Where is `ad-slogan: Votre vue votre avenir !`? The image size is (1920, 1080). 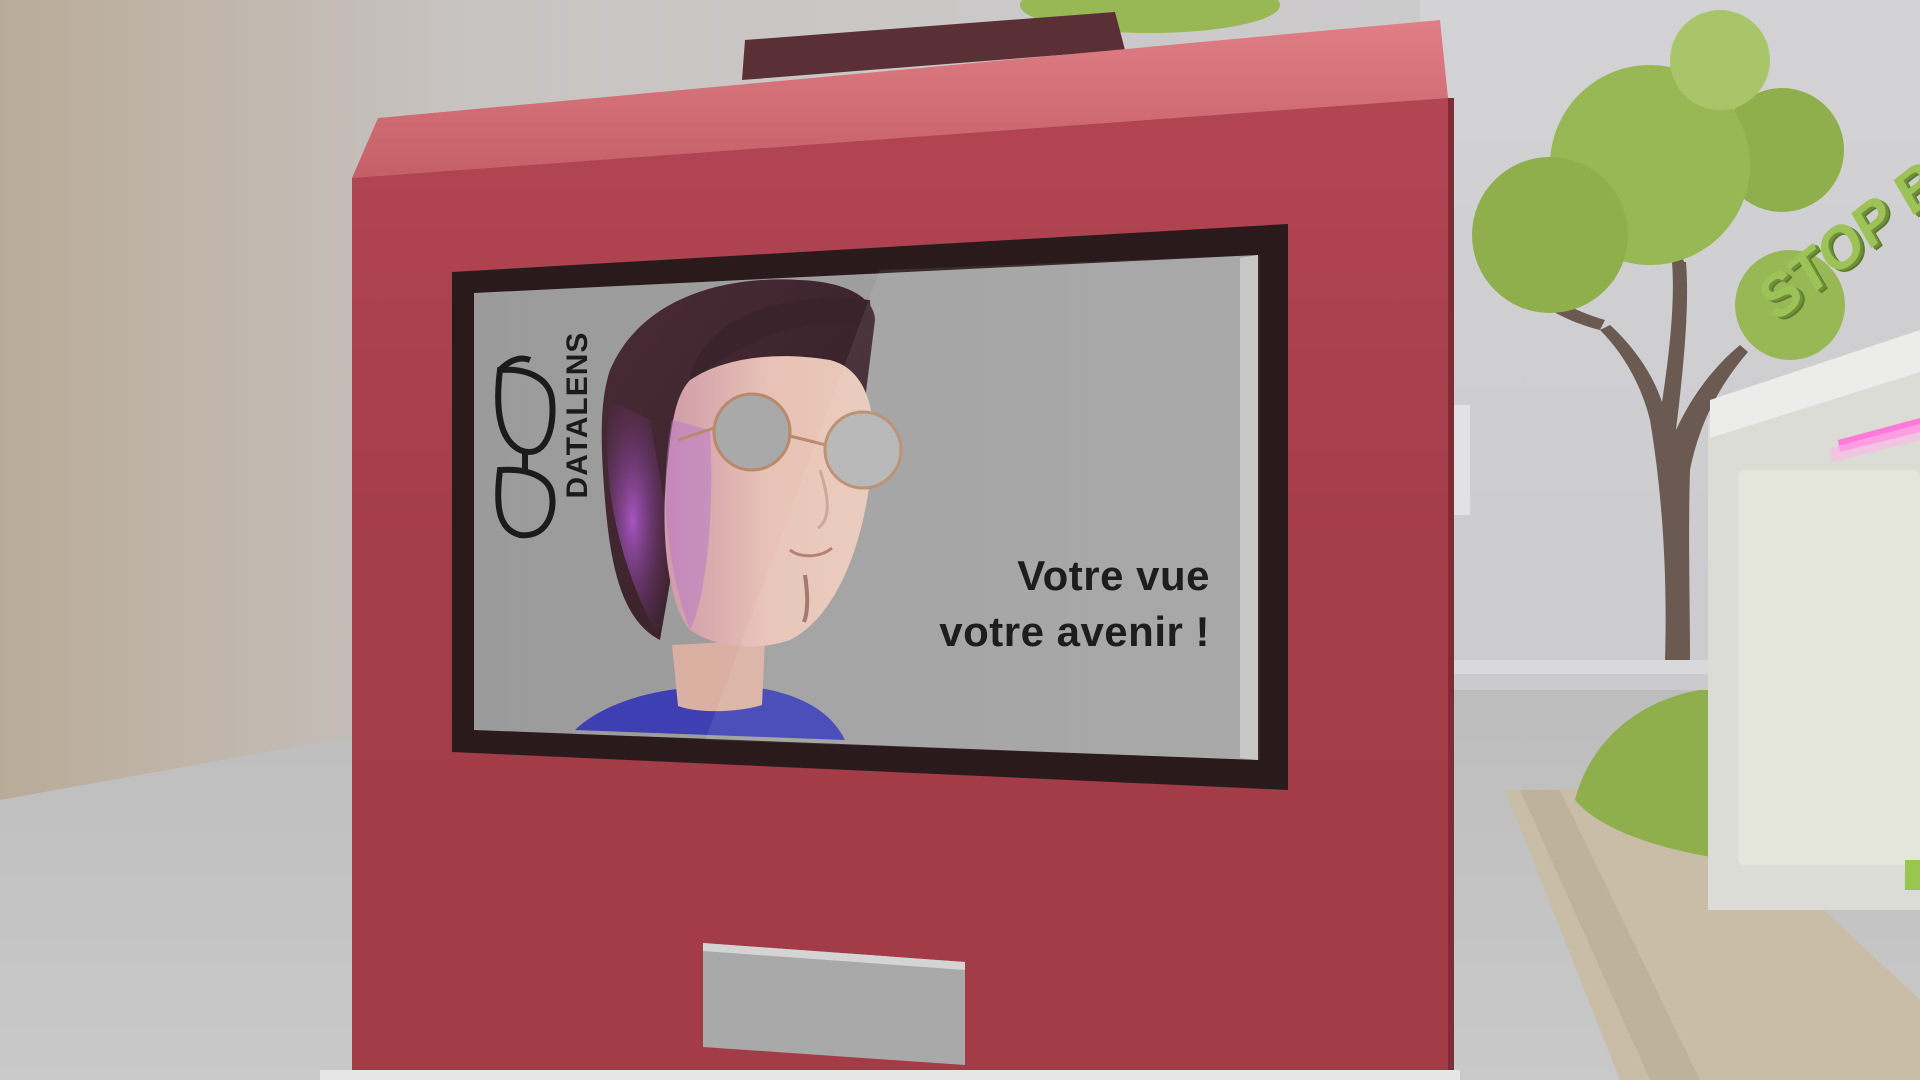
ad-slogan: Votre vue votre avenir ! is located at coordinates (1020, 604).